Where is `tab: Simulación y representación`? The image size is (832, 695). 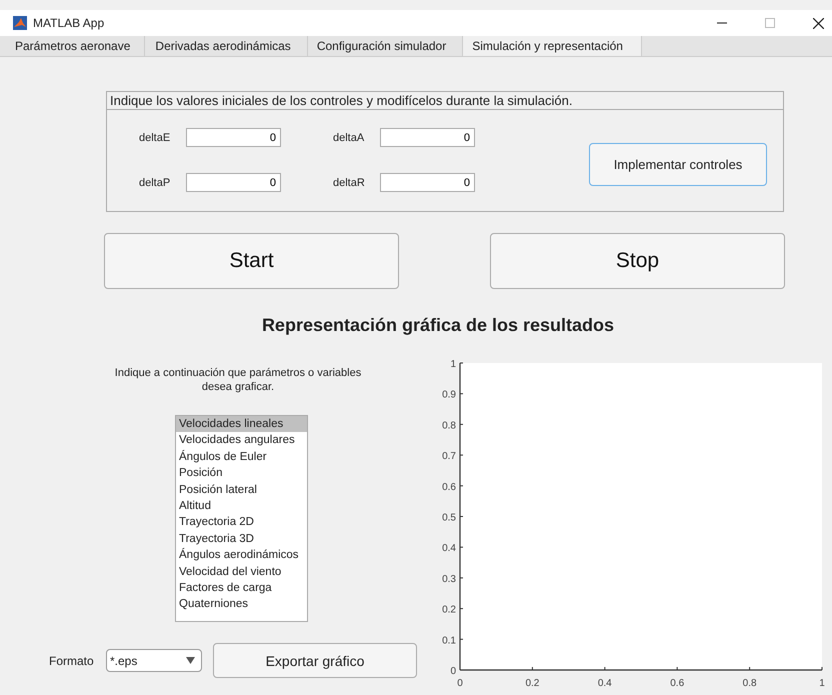
tab: Simulación y representación is located at coordinates (552, 46).